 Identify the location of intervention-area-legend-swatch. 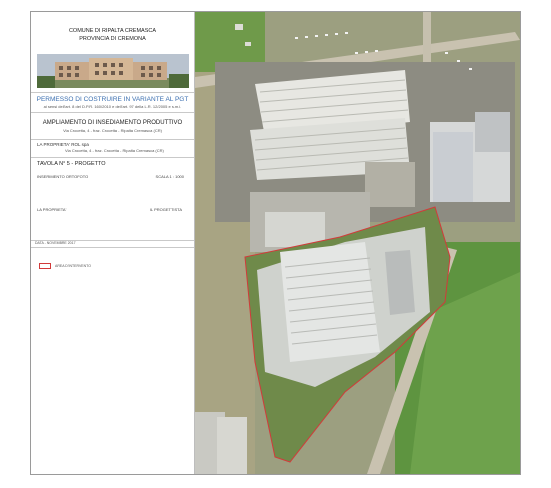
(45, 266).